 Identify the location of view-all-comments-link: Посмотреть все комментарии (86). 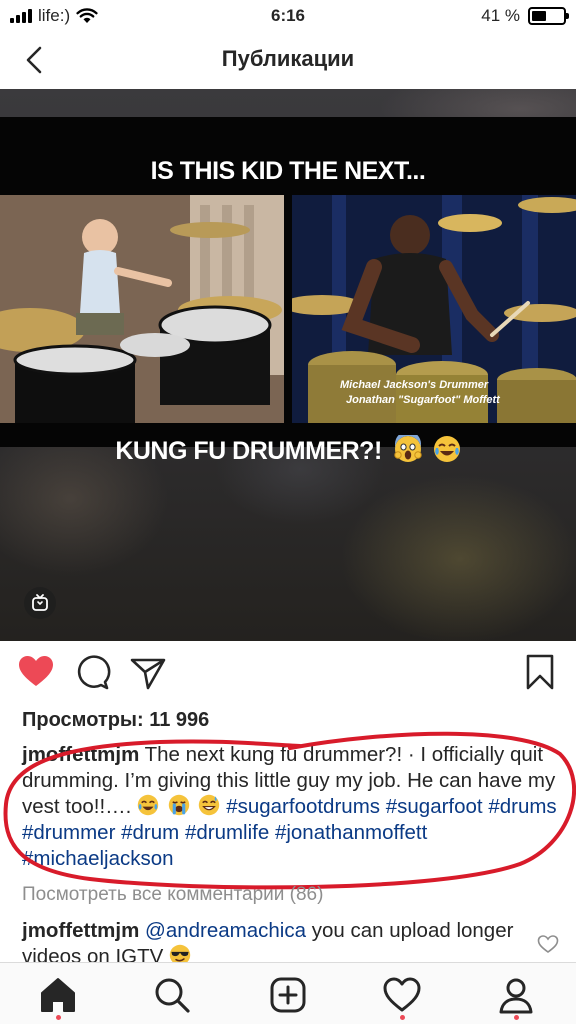
(172, 895).